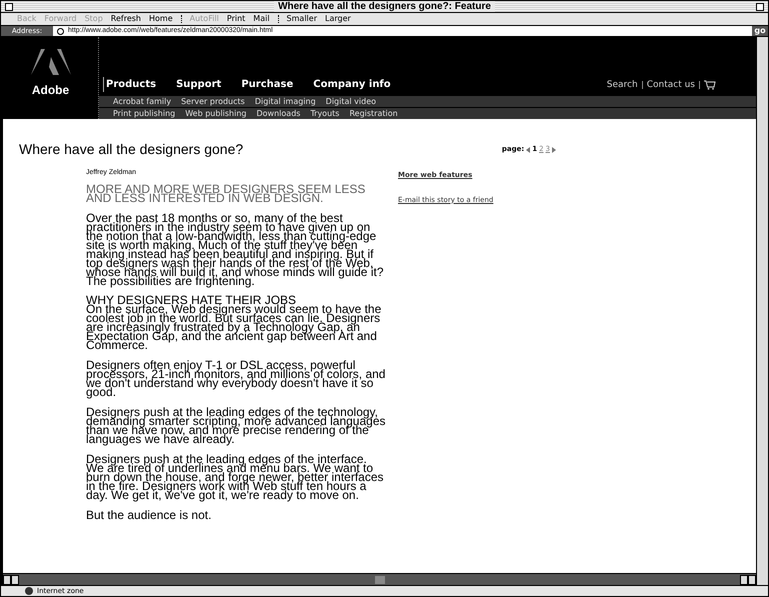 This screenshot has height=597, width=769. Describe the element at coordinates (285, 102) in the screenshot. I see `subnav-link: Digital imaging` at that location.